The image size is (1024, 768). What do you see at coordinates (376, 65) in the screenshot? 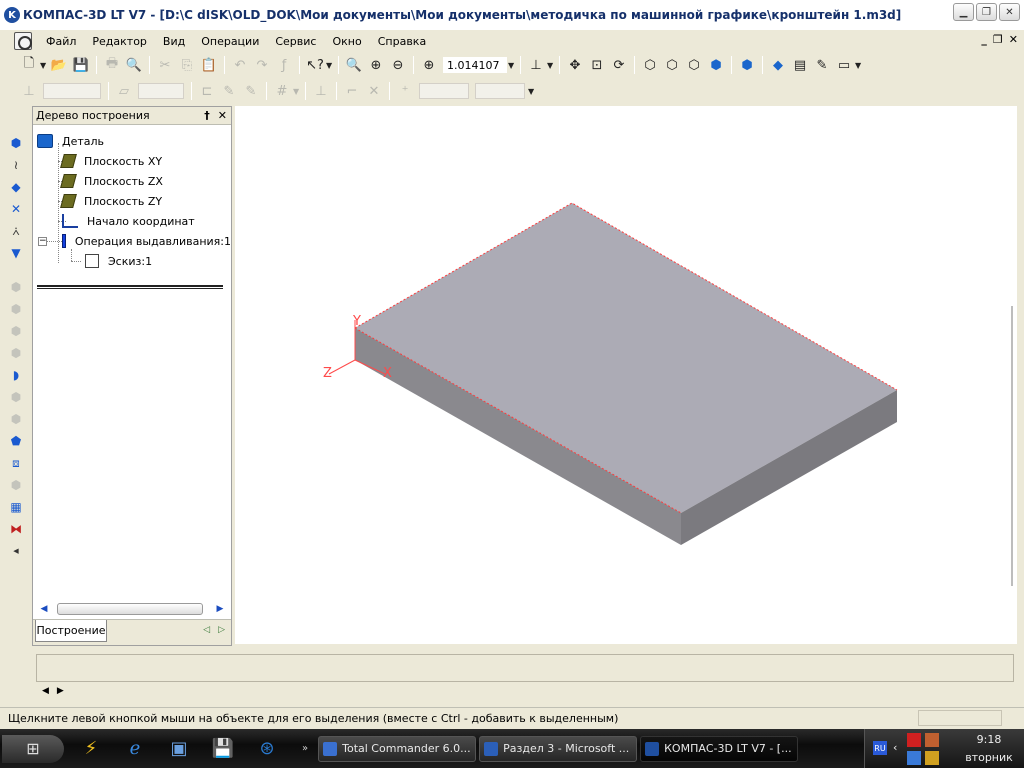
I see `zoom-frame-icon: ⊕` at bounding box center [376, 65].